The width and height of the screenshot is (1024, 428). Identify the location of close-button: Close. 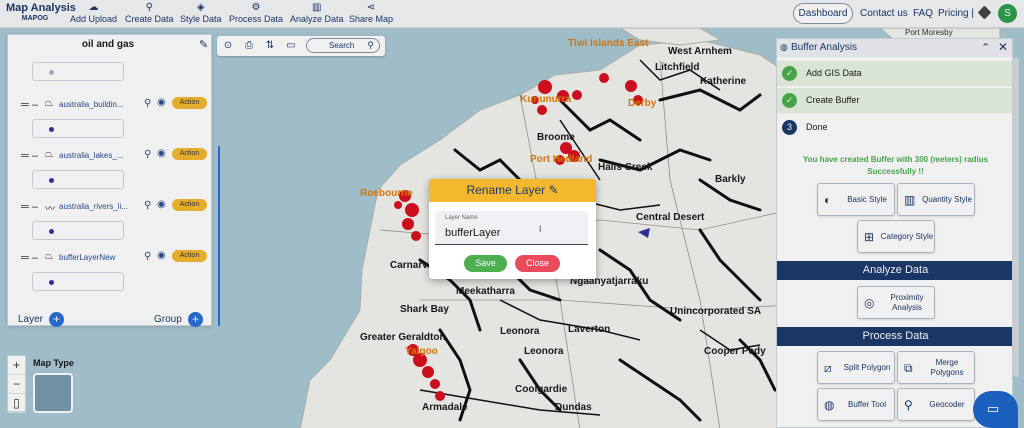
(537, 263).